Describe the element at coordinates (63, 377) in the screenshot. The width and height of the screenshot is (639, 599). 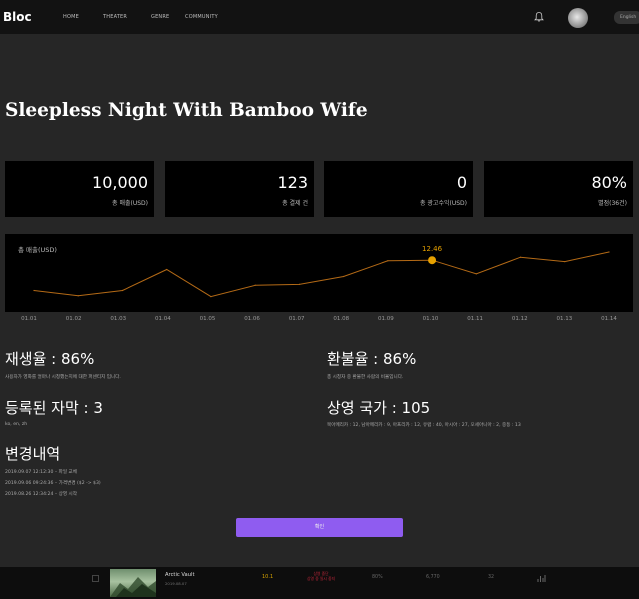
I see `replay-rate-desc: 사용자가 영화를 얼마나 시청했는지에 대한 퍼센티지 입니다.` at that location.